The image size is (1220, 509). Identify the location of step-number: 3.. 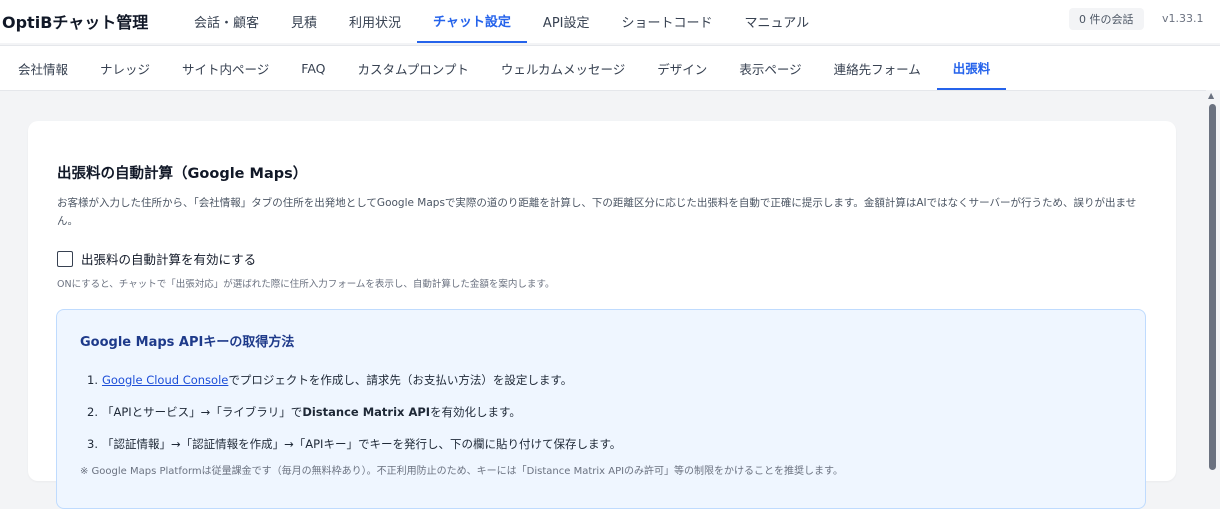
(92, 444).